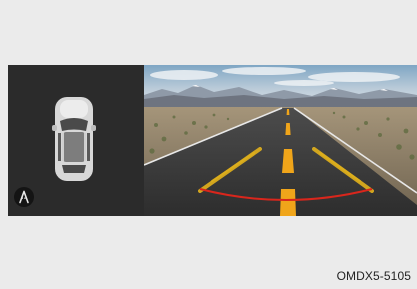 This screenshot has height=289, width=417. What do you see at coordinates (373, 276) in the screenshot?
I see `figure-code: OMDX5-5105` at bounding box center [373, 276].